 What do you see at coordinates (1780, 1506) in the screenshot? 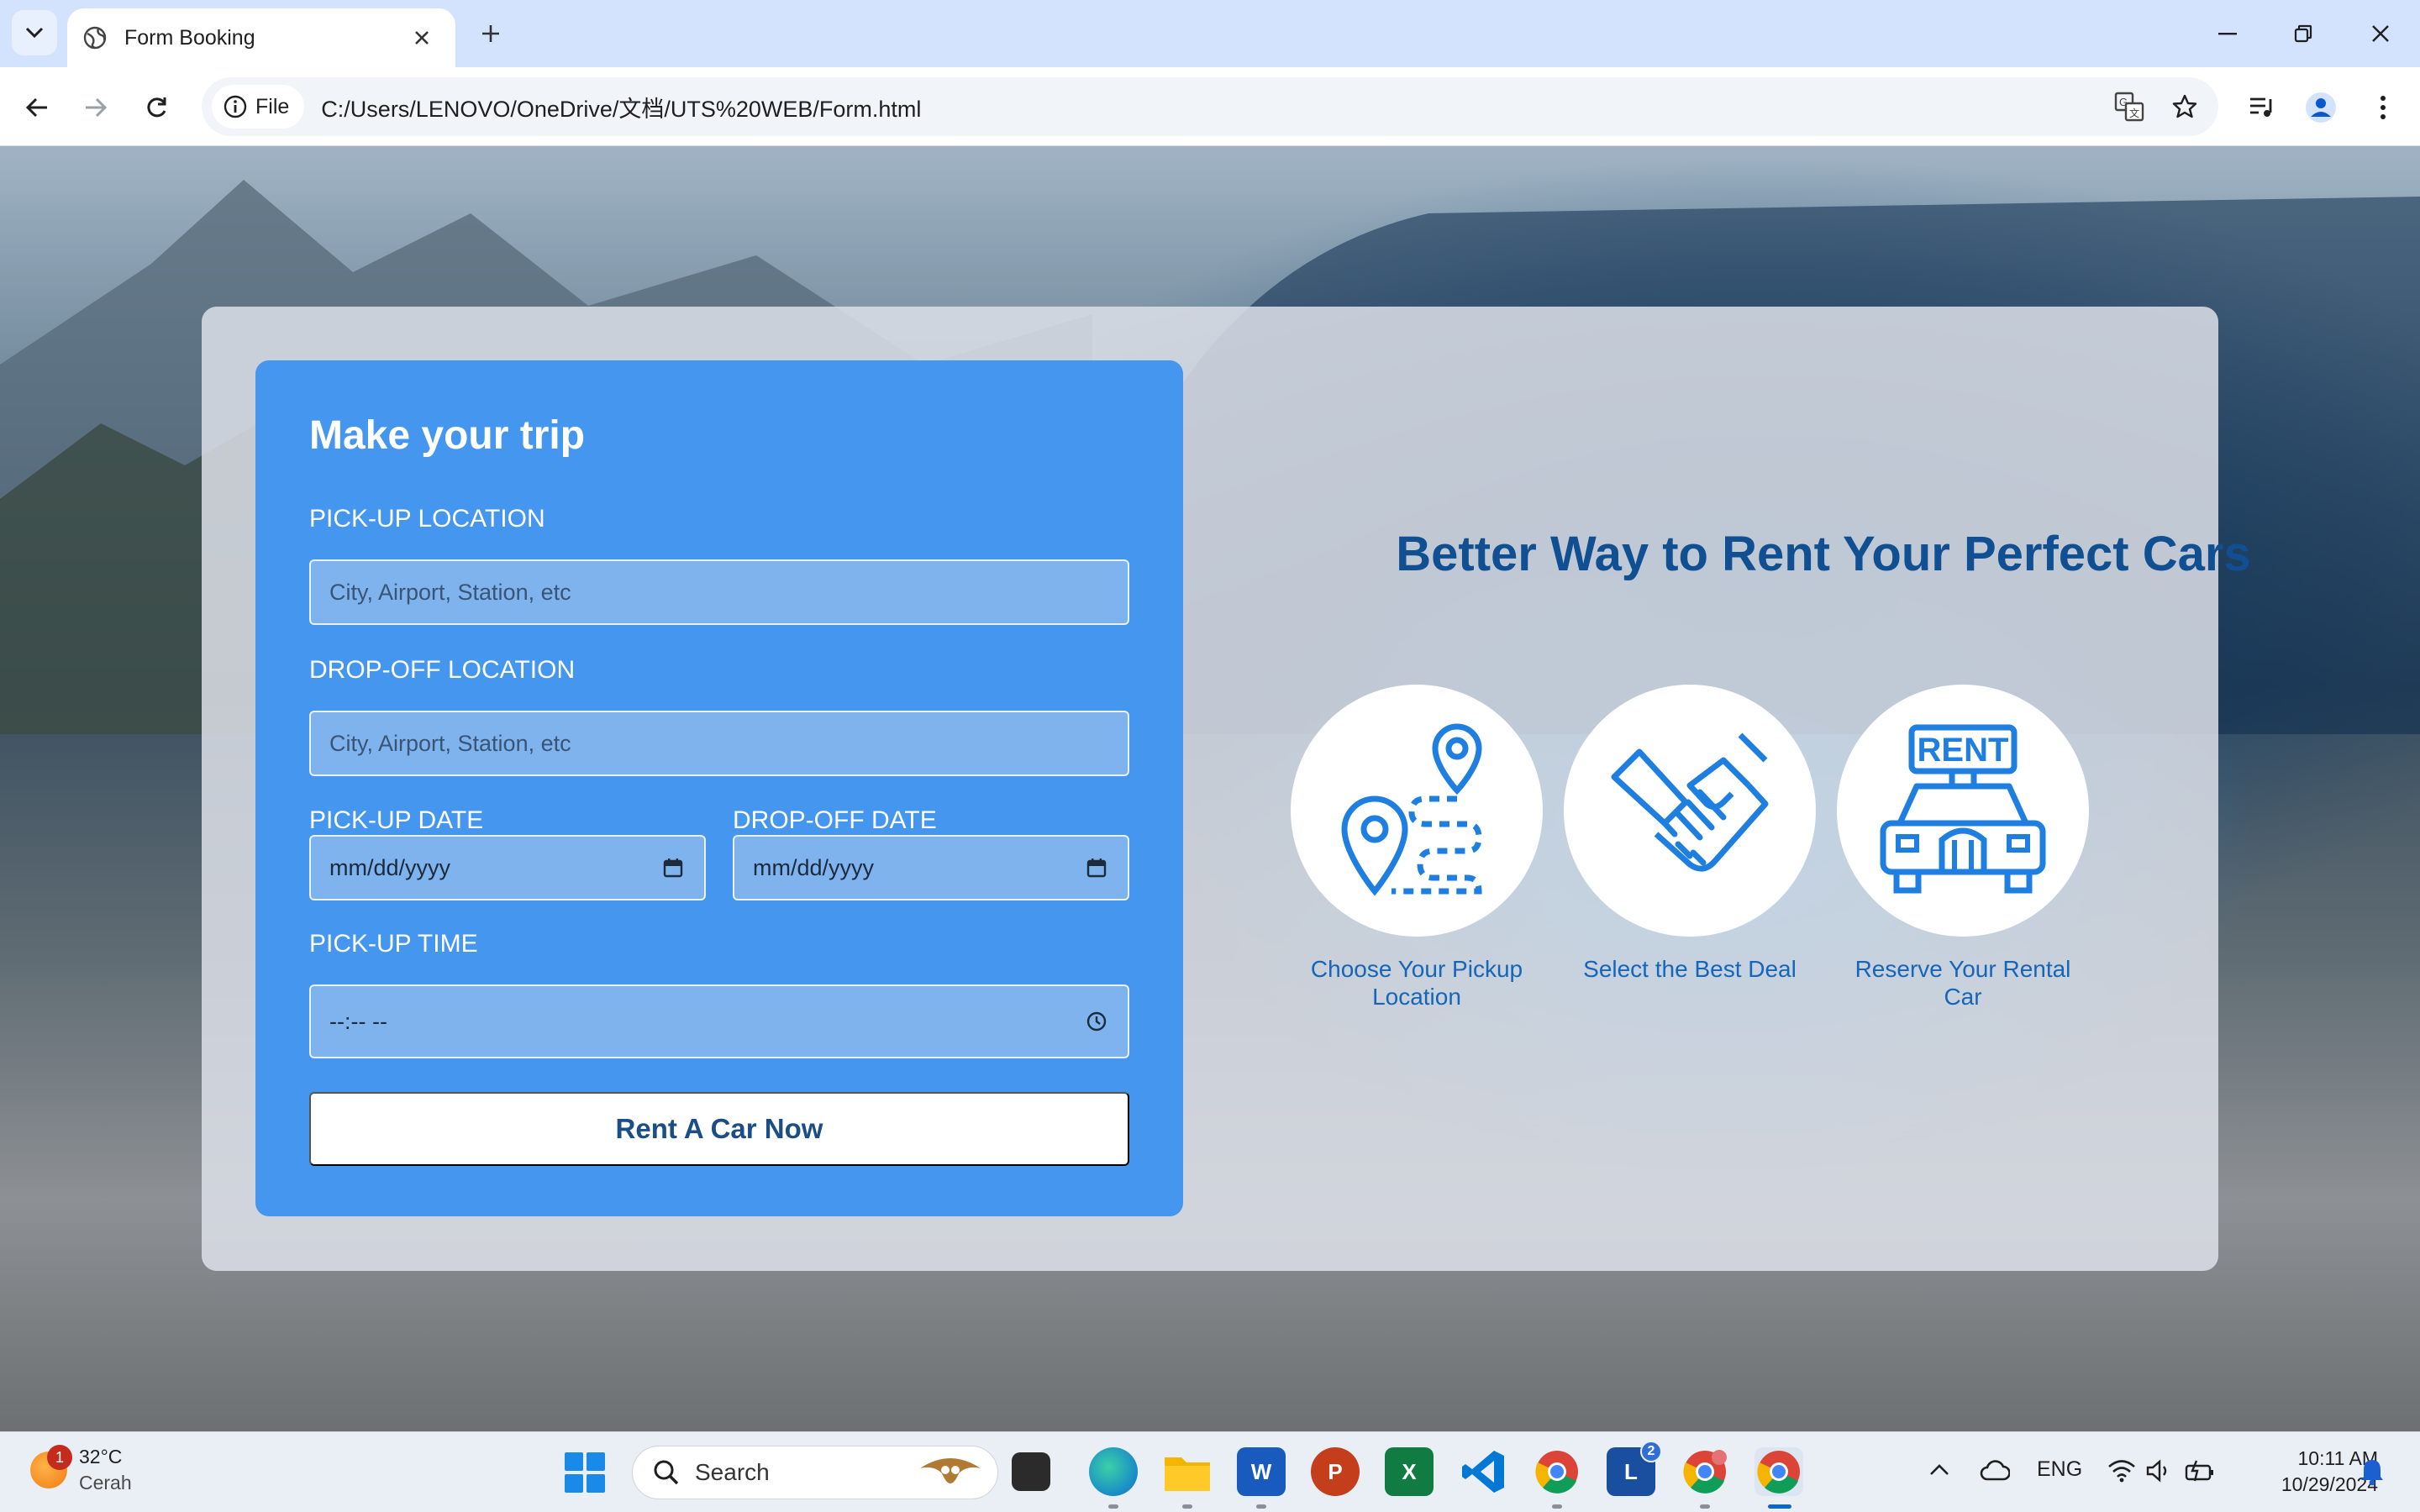
I see `active-indicator` at bounding box center [1780, 1506].